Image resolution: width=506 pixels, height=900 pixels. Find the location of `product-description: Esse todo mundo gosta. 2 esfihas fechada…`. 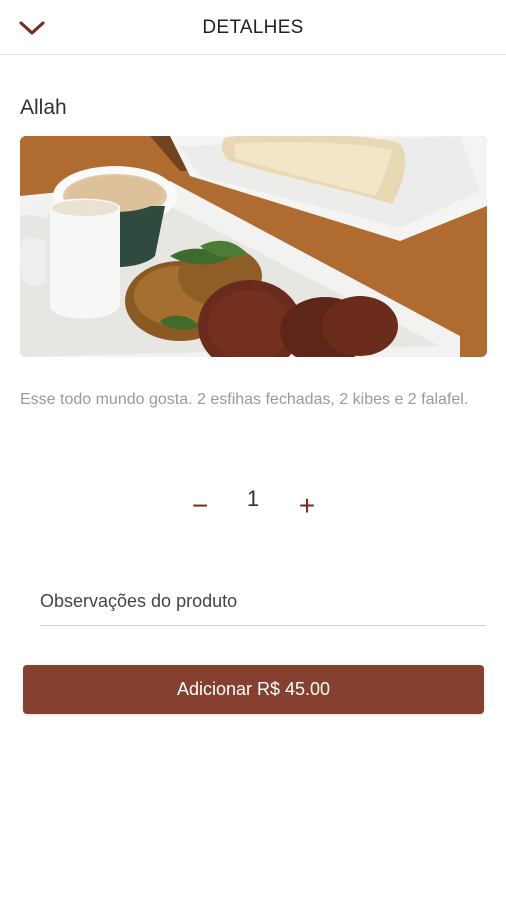

product-description: Esse todo mundo gosta. 2 esfihas fechada… is located at coordinates (244, 399).